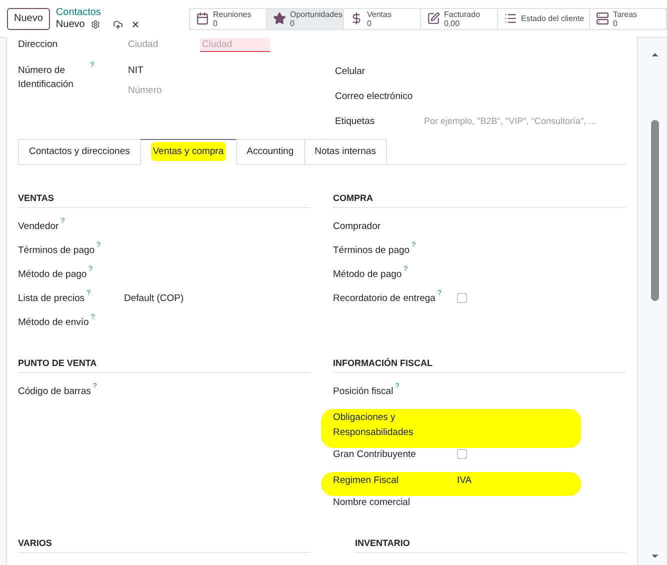 Image resolution: width=667 pixels, height=565 pixels. Describe the element at coordinates (117, 25) in the screenshot. I see `cloud-upload-icon` at that location.